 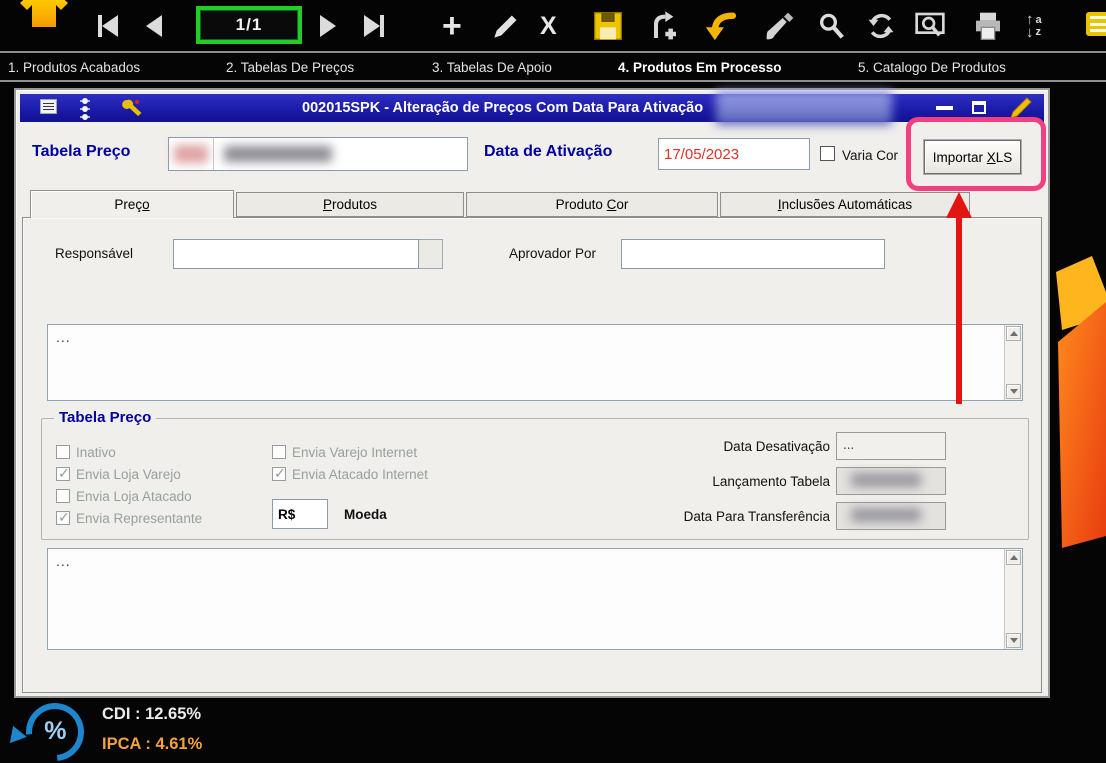 What do you see at coordinates (1013, 362) in the screenshot?
I see `memo-top-scrollbar` at bounding box center [1013, 362].